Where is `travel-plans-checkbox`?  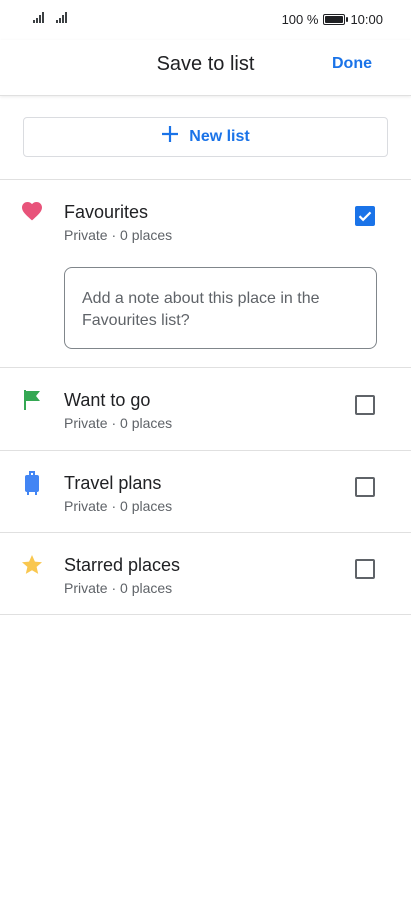 travel-plans-checkbox is located at coordinates (365, 487).